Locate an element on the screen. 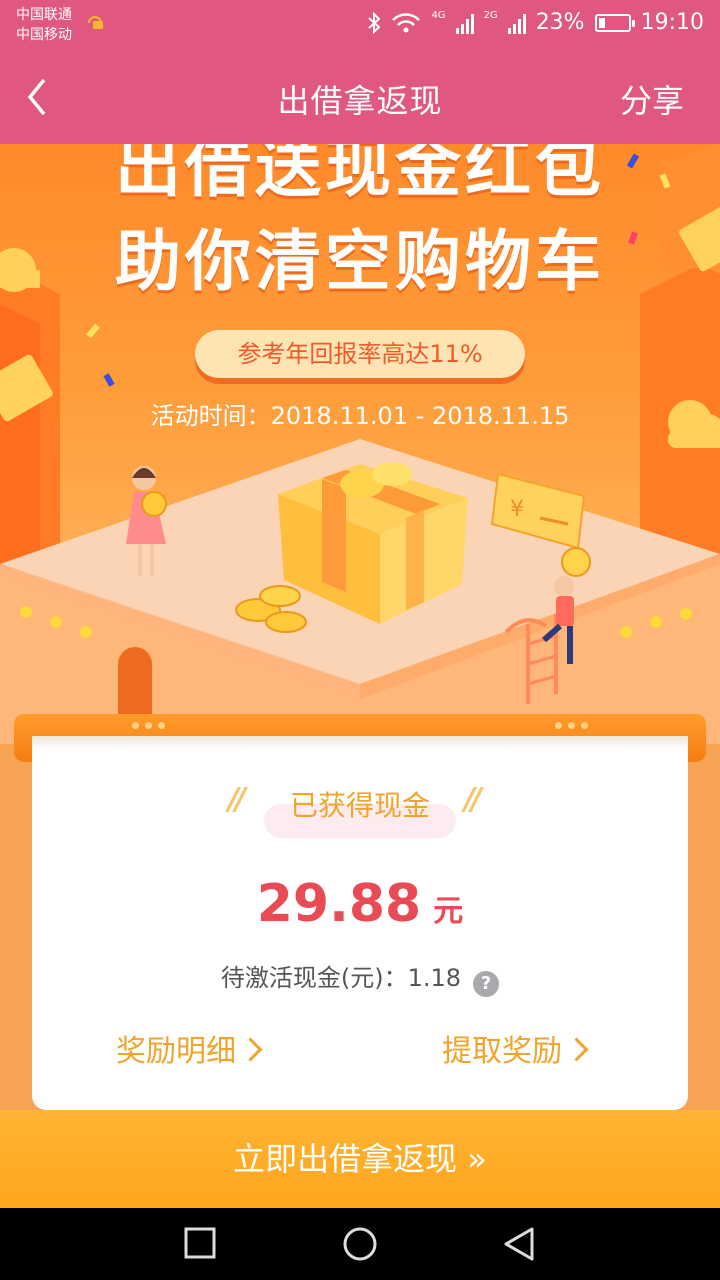 The image size is (720, 1280). return-rate-badge: 参考年回报率高达11% is located at coordinates (360, 354).